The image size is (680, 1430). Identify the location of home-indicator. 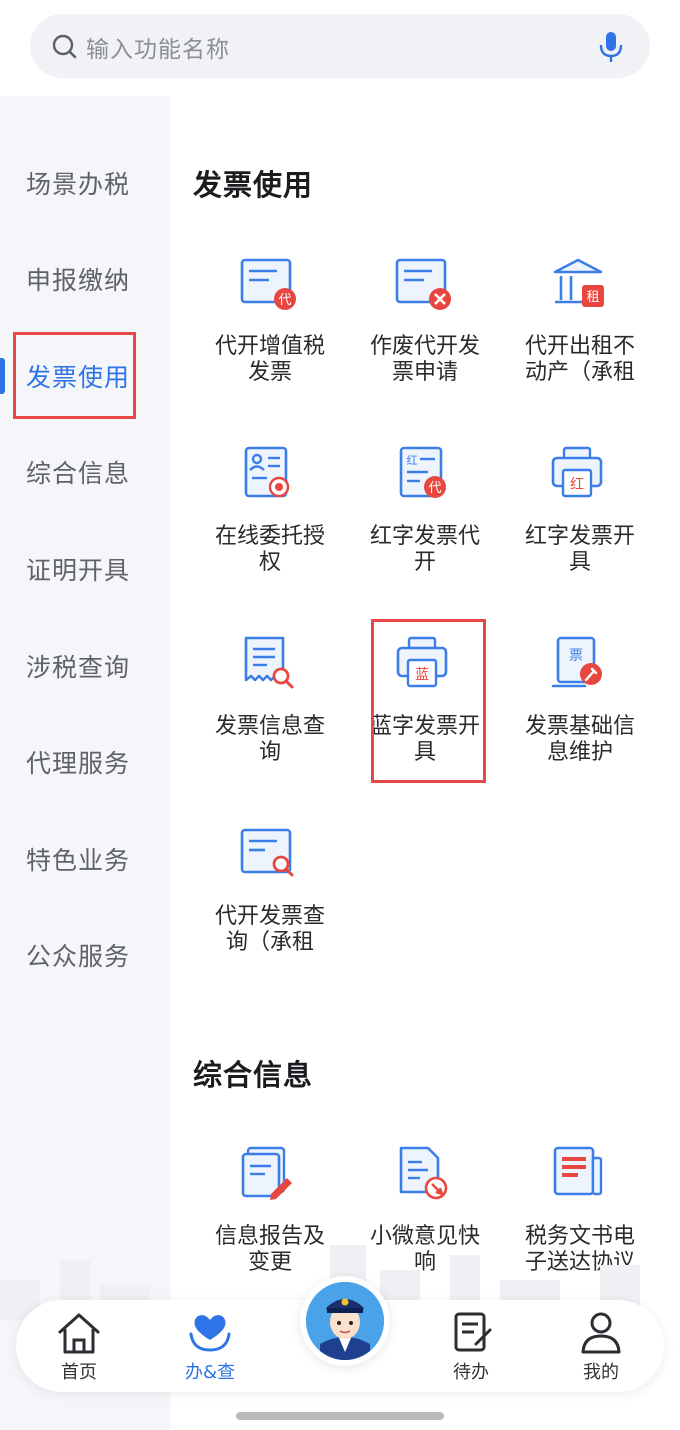
(340, 1416).